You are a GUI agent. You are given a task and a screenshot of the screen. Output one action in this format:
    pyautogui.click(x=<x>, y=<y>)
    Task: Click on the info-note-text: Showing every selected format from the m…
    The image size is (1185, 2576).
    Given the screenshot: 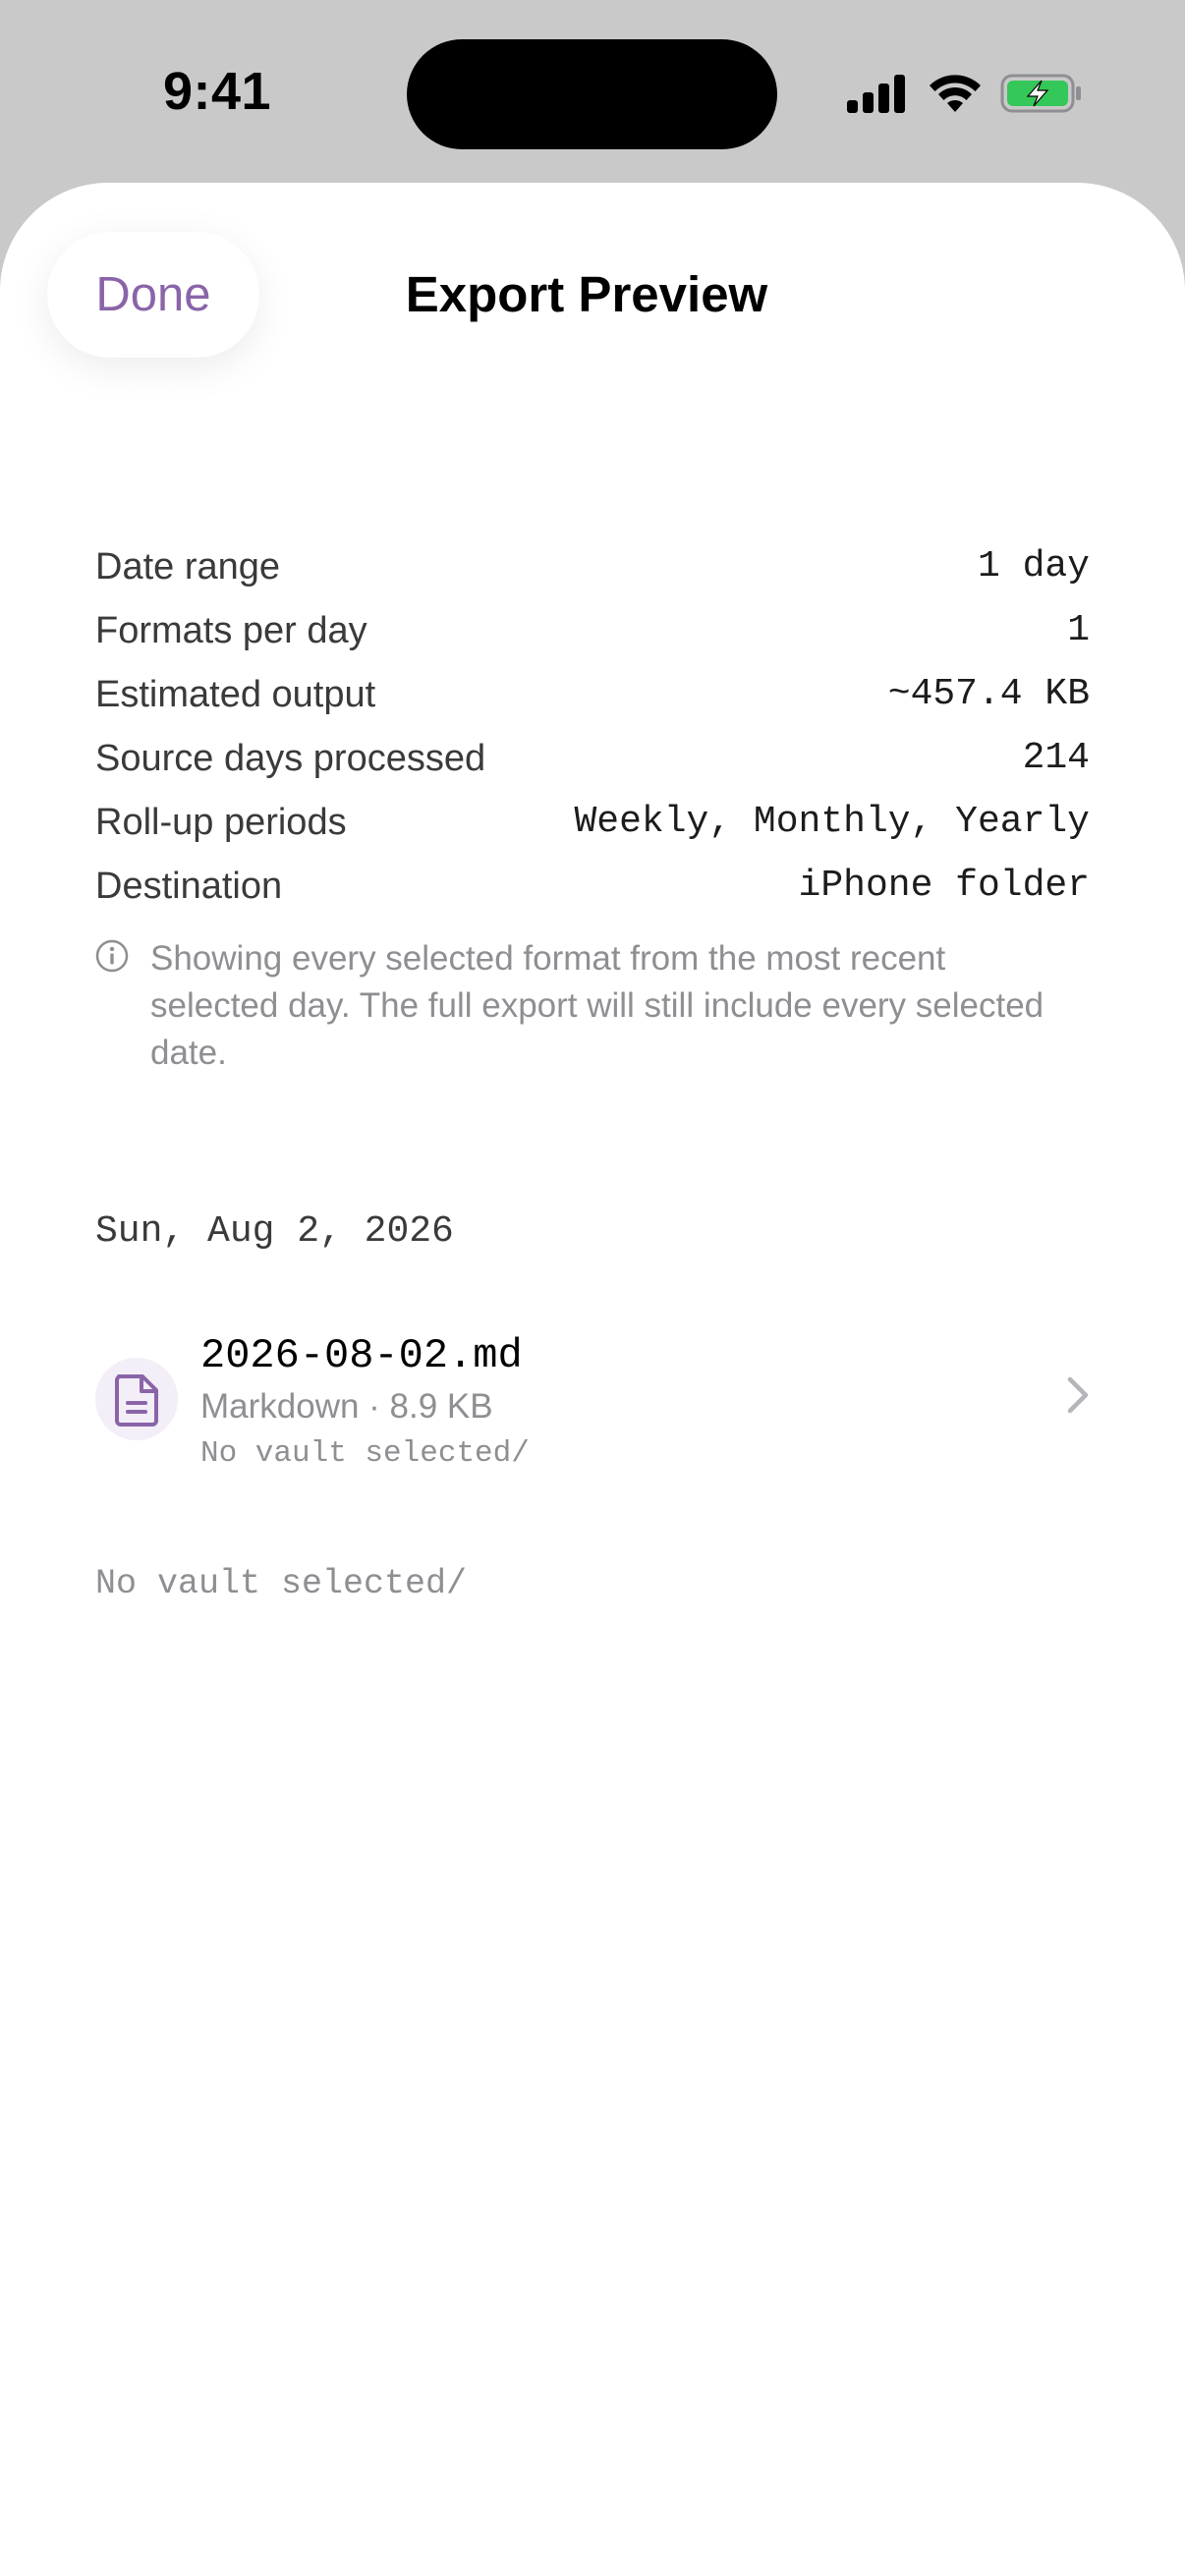 What is the action you would take?
    pyautogui.click(x=597, y=1005)
    